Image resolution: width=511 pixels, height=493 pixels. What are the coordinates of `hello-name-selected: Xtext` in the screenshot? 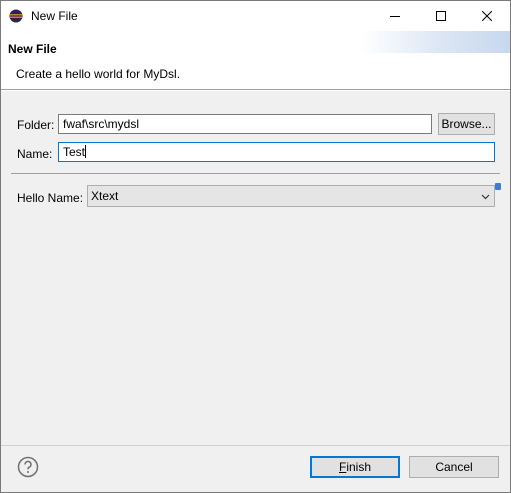 It's located at (105, 196).